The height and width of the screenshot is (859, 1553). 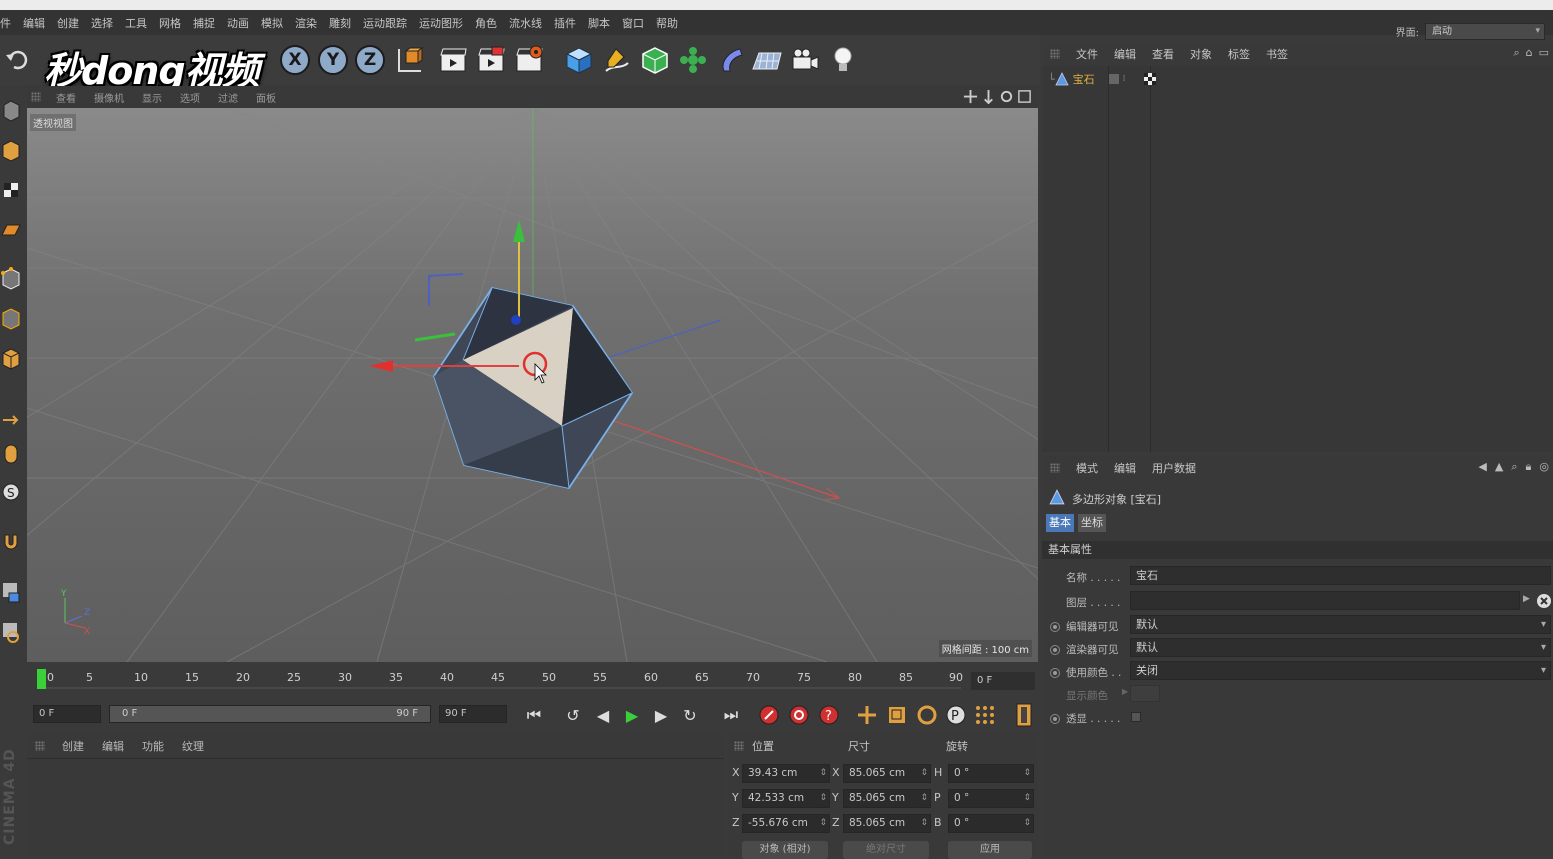 What do you see at coordinates (1145, 693) in the screenshot?
I see `display-color-swatch` at bounding box center [1145, 693].